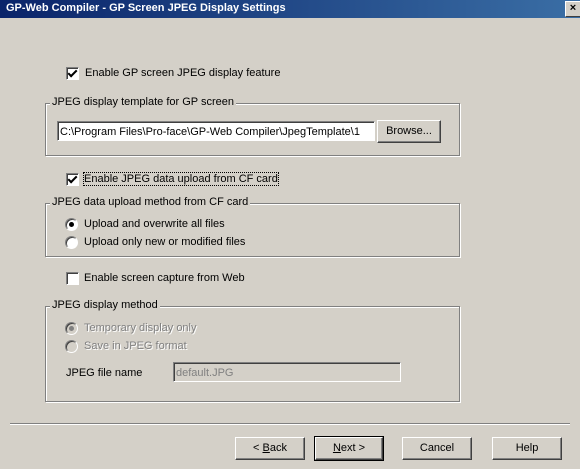  Describe the element at coordinates (72, 179) in the screenshot. I see `enable-upload-checkbox` at that location.